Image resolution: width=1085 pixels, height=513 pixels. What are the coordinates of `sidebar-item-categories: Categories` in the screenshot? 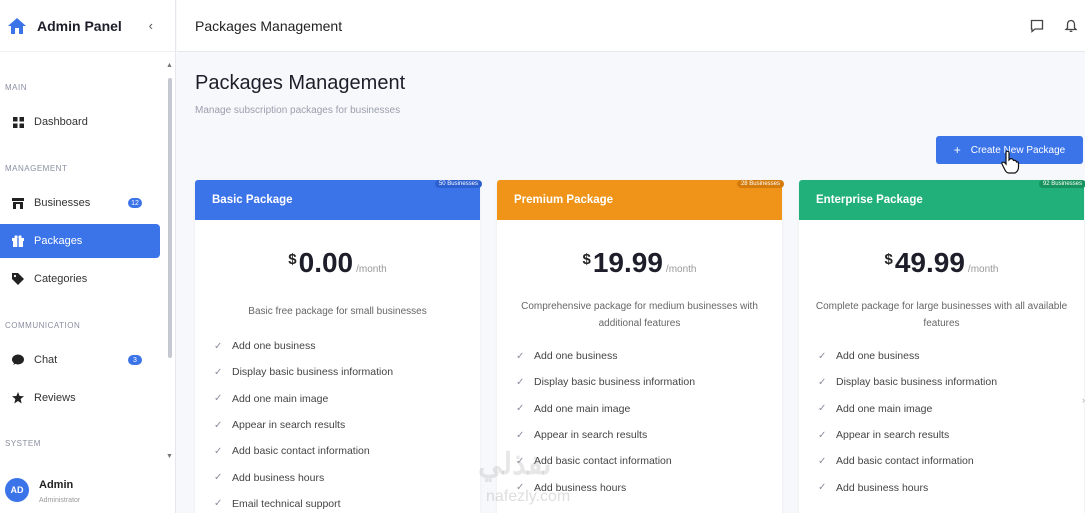 It's located at (80, 279).